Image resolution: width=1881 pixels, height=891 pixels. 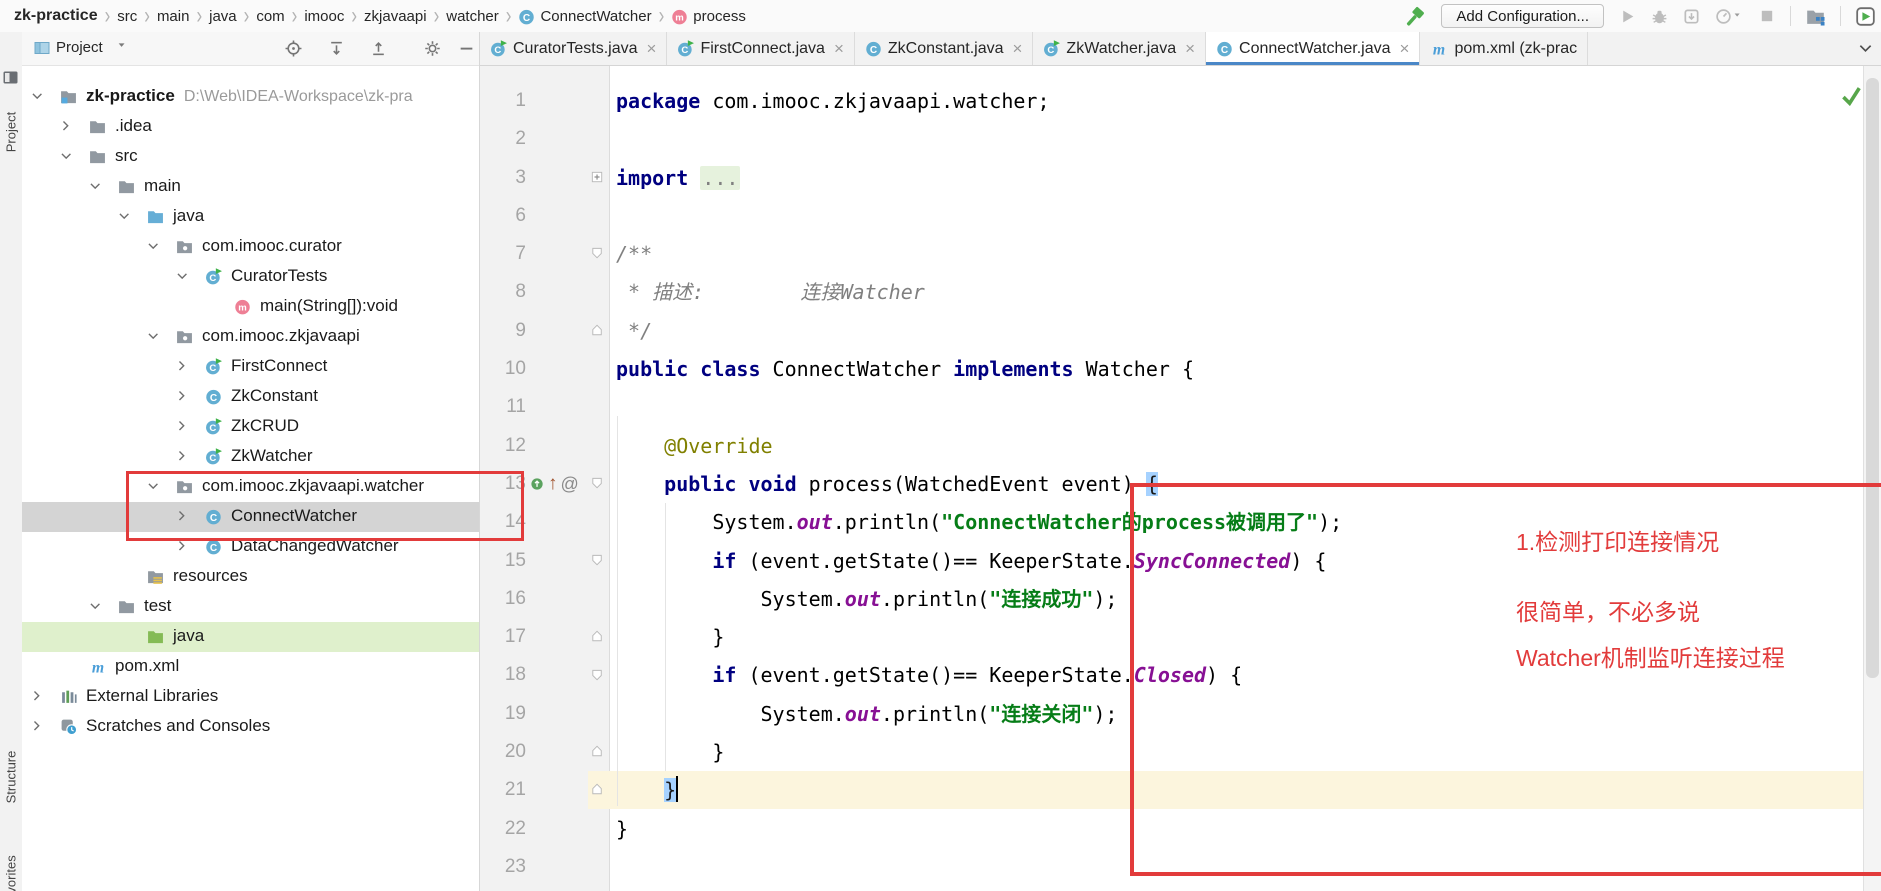 I want to click on coverage-icon, so click(x=1691, y=16).